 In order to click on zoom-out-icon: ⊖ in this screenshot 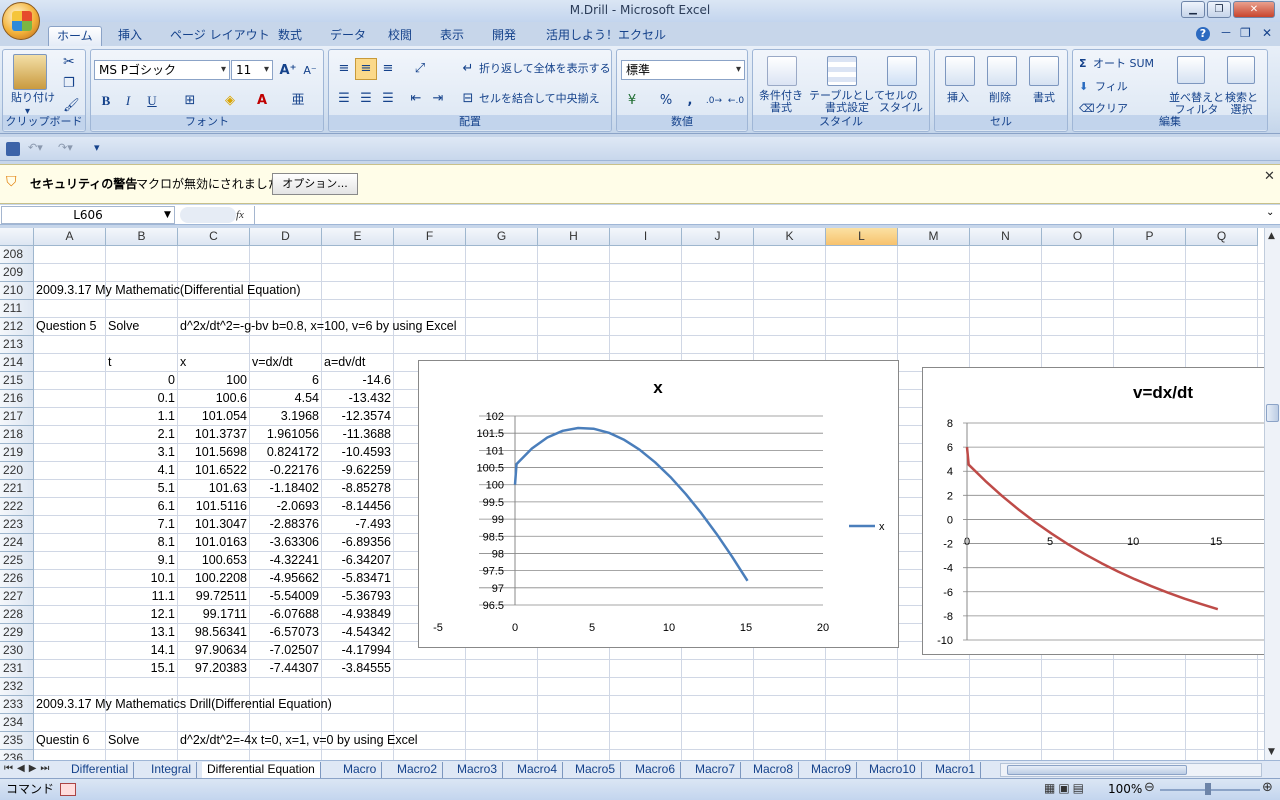, I will do `click(1149, 787)`.